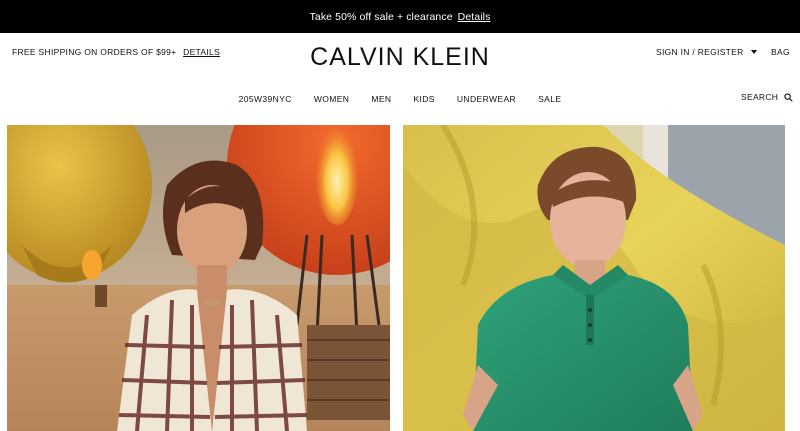 The height and width of the screenshot is (431, 800). I want to click on shipping-details-link: DETAILS, so click(201, 52).